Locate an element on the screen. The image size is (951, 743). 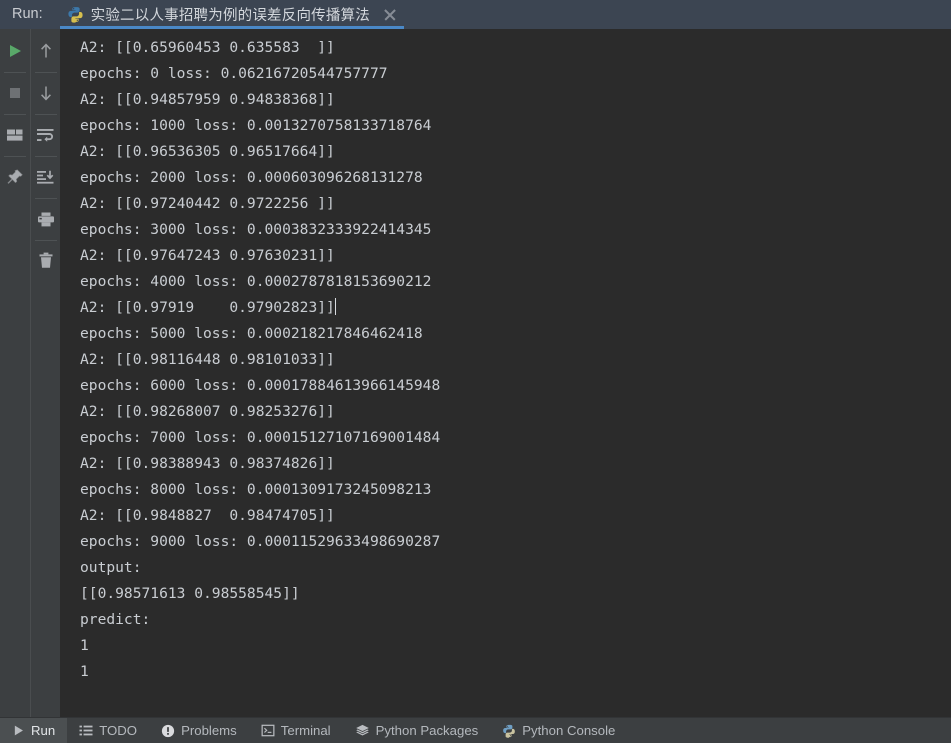
statusbar-item-problems: Problems is located at coordinates (199, 730).